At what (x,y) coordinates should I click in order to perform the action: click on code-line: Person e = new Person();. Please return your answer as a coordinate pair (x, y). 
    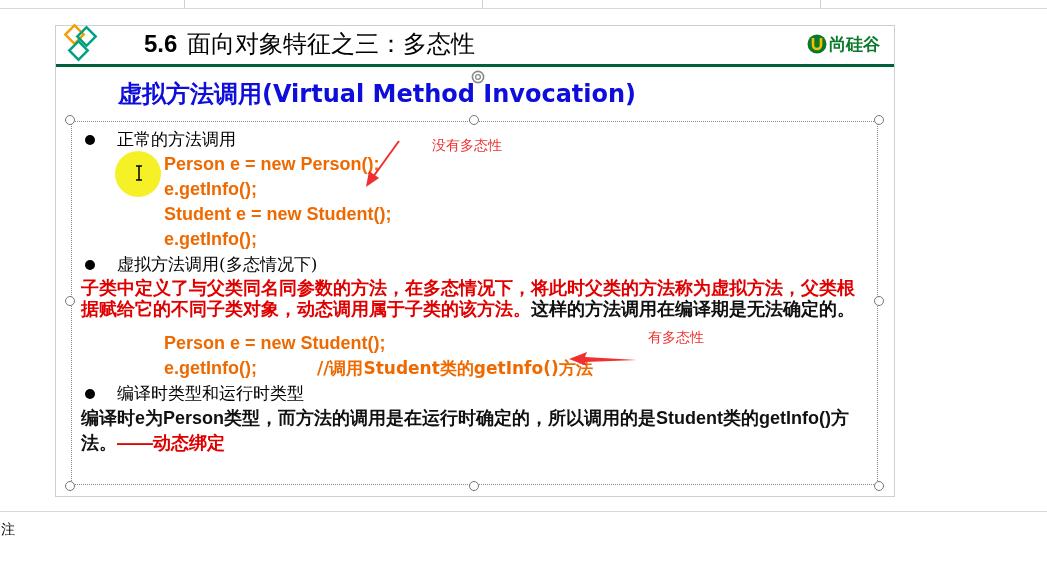
    Looking at the image, I should click on (272, 164).